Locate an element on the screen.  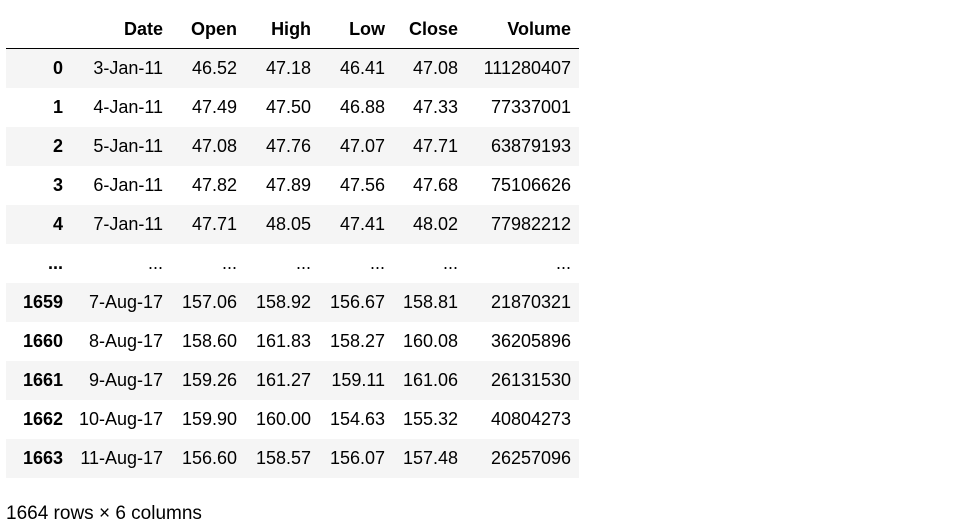
cell-date: 8-Aug-17 is located at coordinates (126, 341).